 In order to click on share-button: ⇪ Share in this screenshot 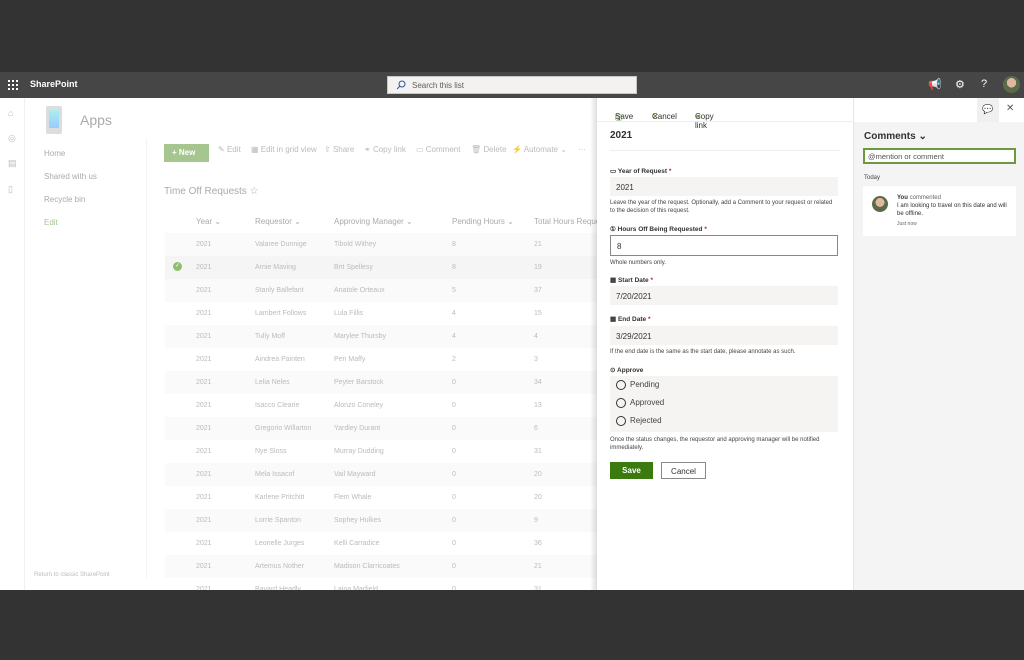, I will do `click(339, 149)`.